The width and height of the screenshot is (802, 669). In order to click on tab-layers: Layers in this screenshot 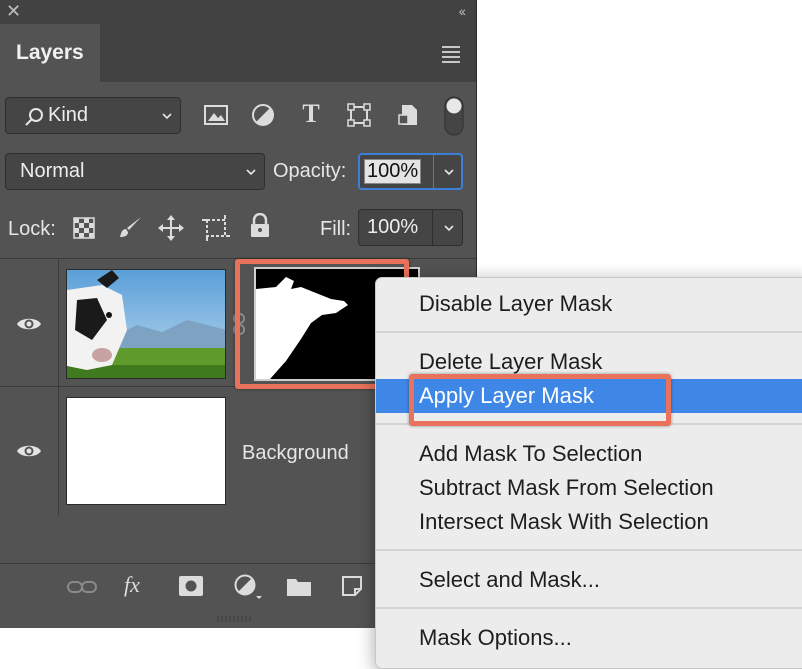, I will do `click(50, 53)`.